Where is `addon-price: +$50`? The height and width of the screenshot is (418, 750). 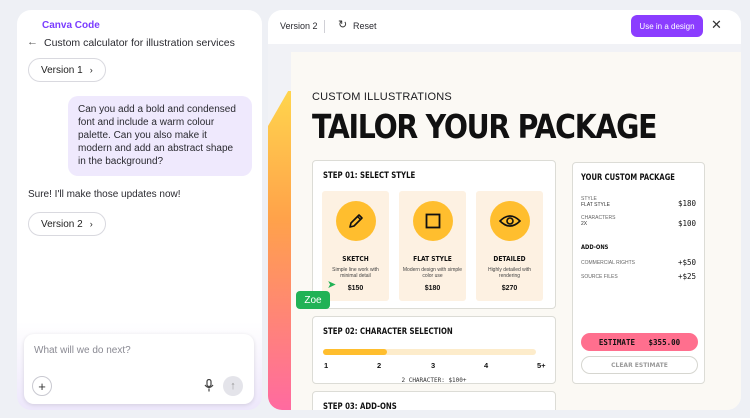 addon-price: +$50 is located at coordinates (686, 262).